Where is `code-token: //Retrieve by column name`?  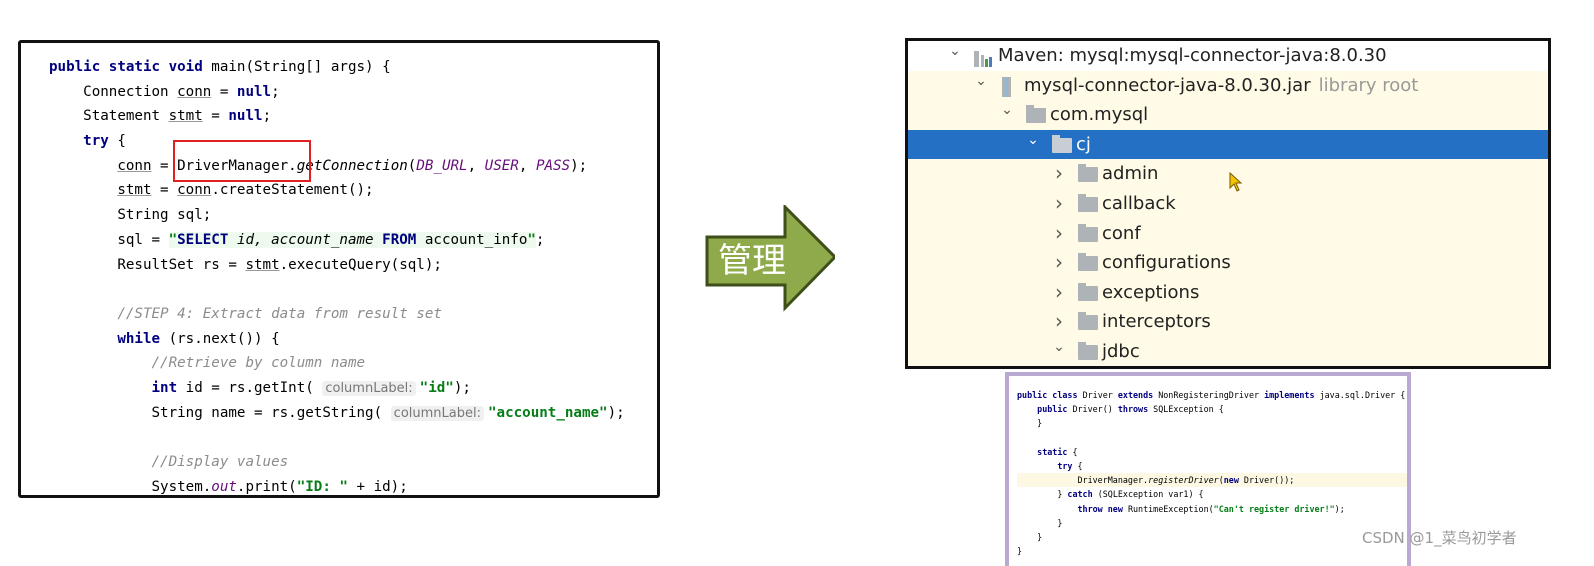
code-token: //Retrieve by column name is located at coordinates (258, 363).